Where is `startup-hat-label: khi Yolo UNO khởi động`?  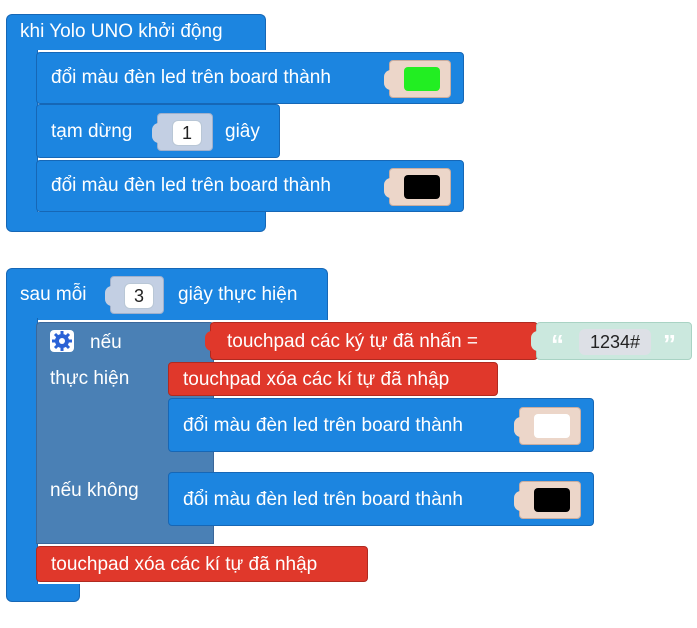
startup-hat-label: khi Yolo UNO khởi động is located at coordinates (121, 31).